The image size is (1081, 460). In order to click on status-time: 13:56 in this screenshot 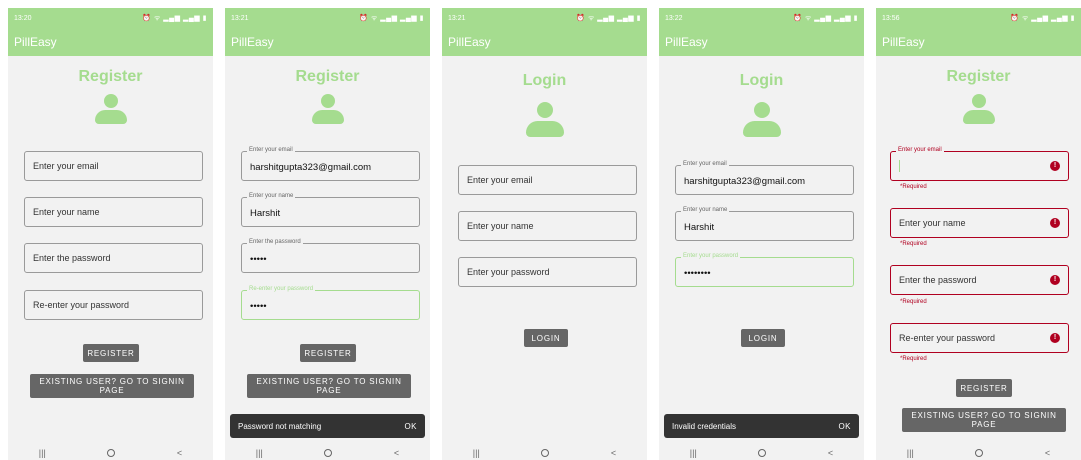, I will do `click(891, 18)`.